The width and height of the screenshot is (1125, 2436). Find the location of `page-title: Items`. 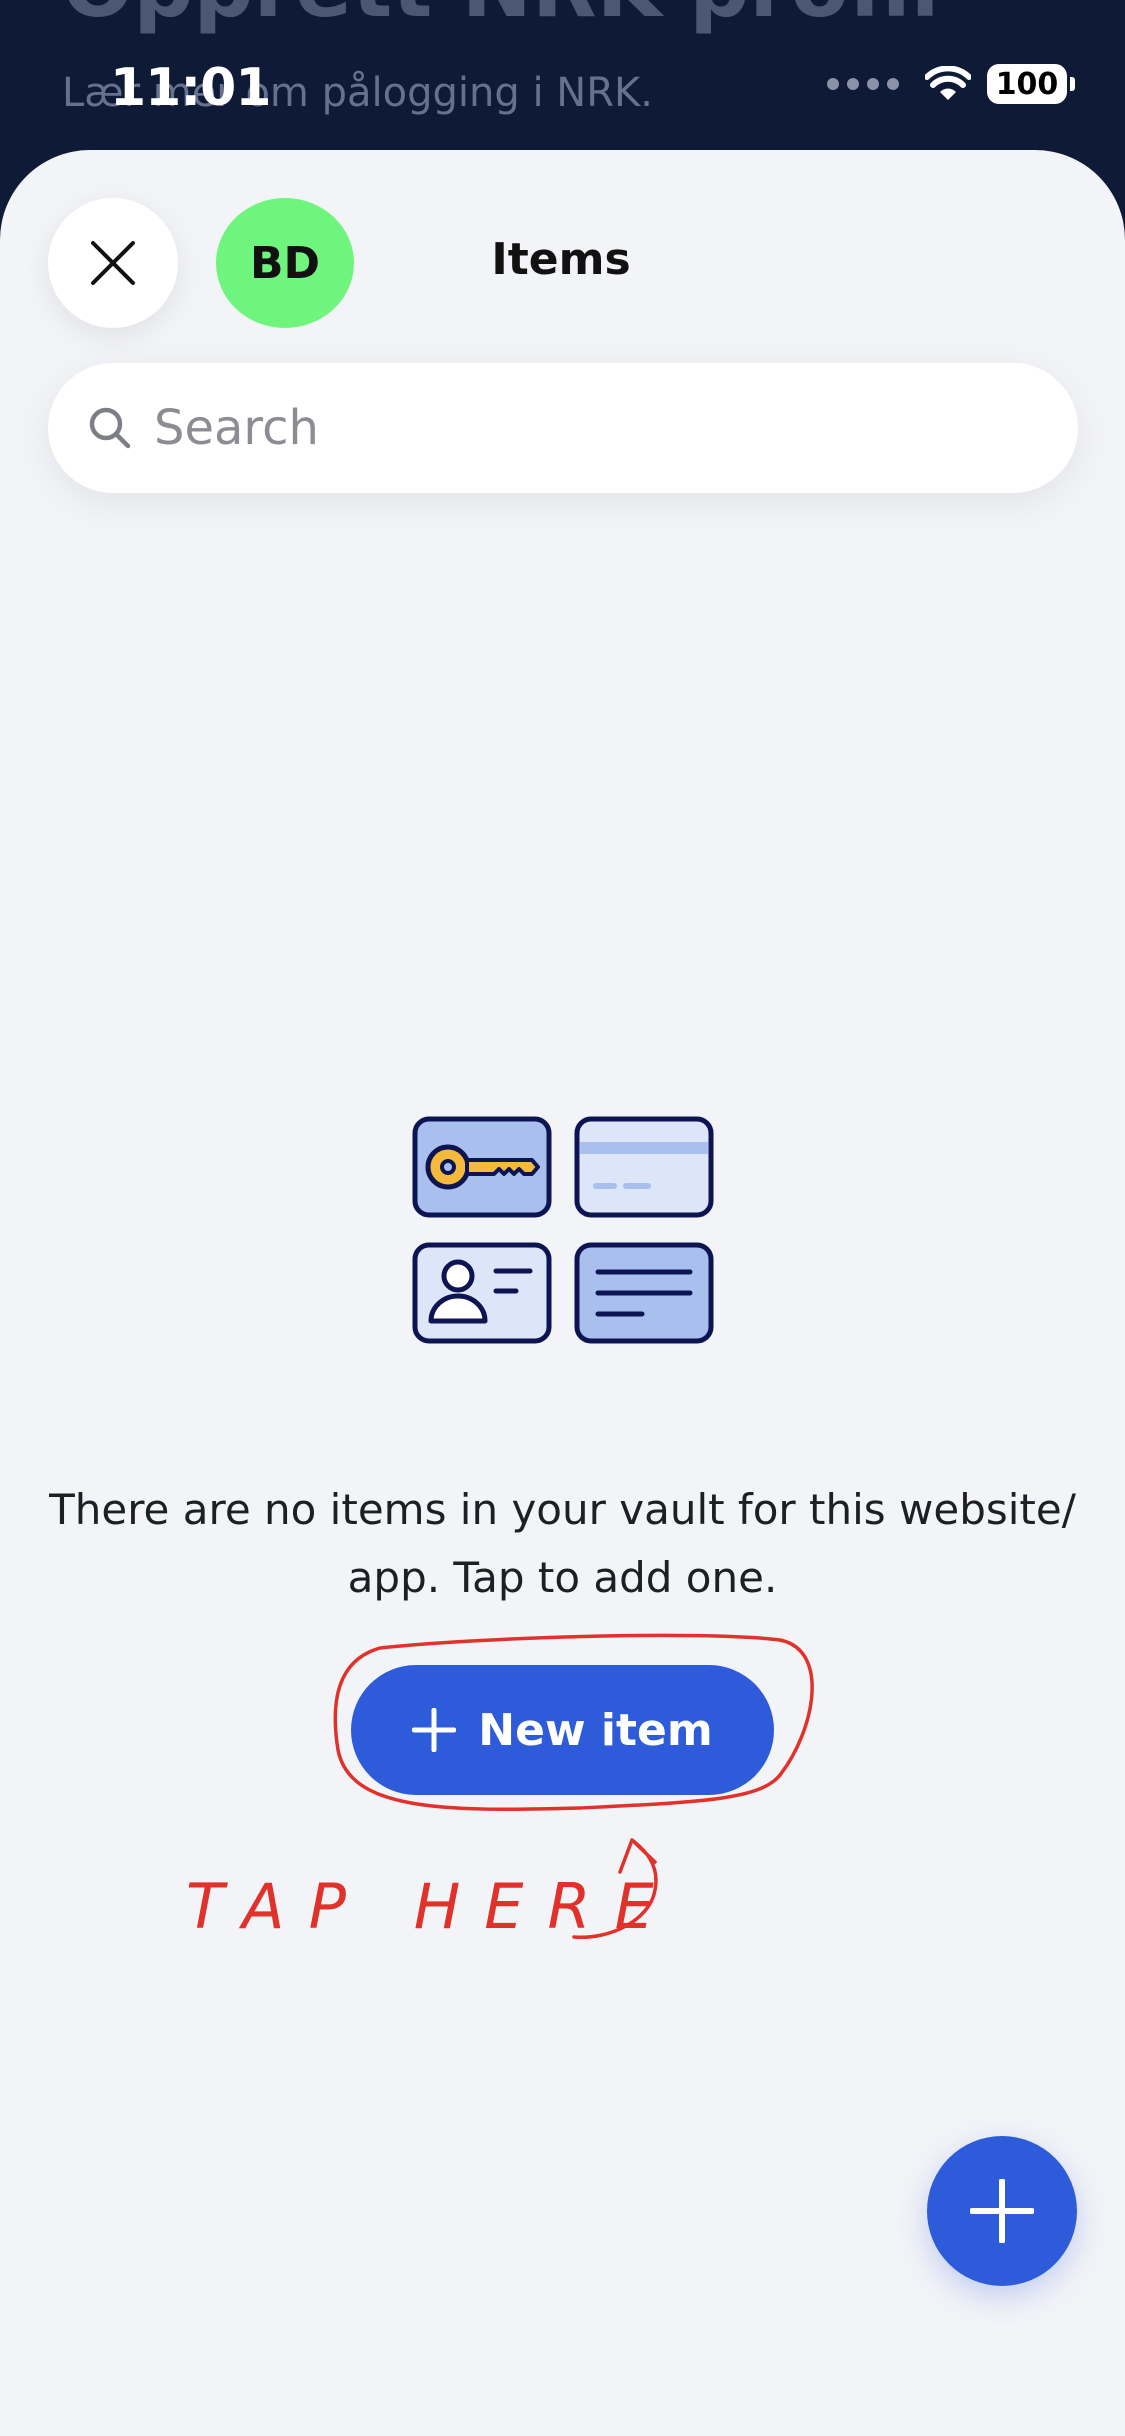

page-title: Items is located at coordinates (561, 259).